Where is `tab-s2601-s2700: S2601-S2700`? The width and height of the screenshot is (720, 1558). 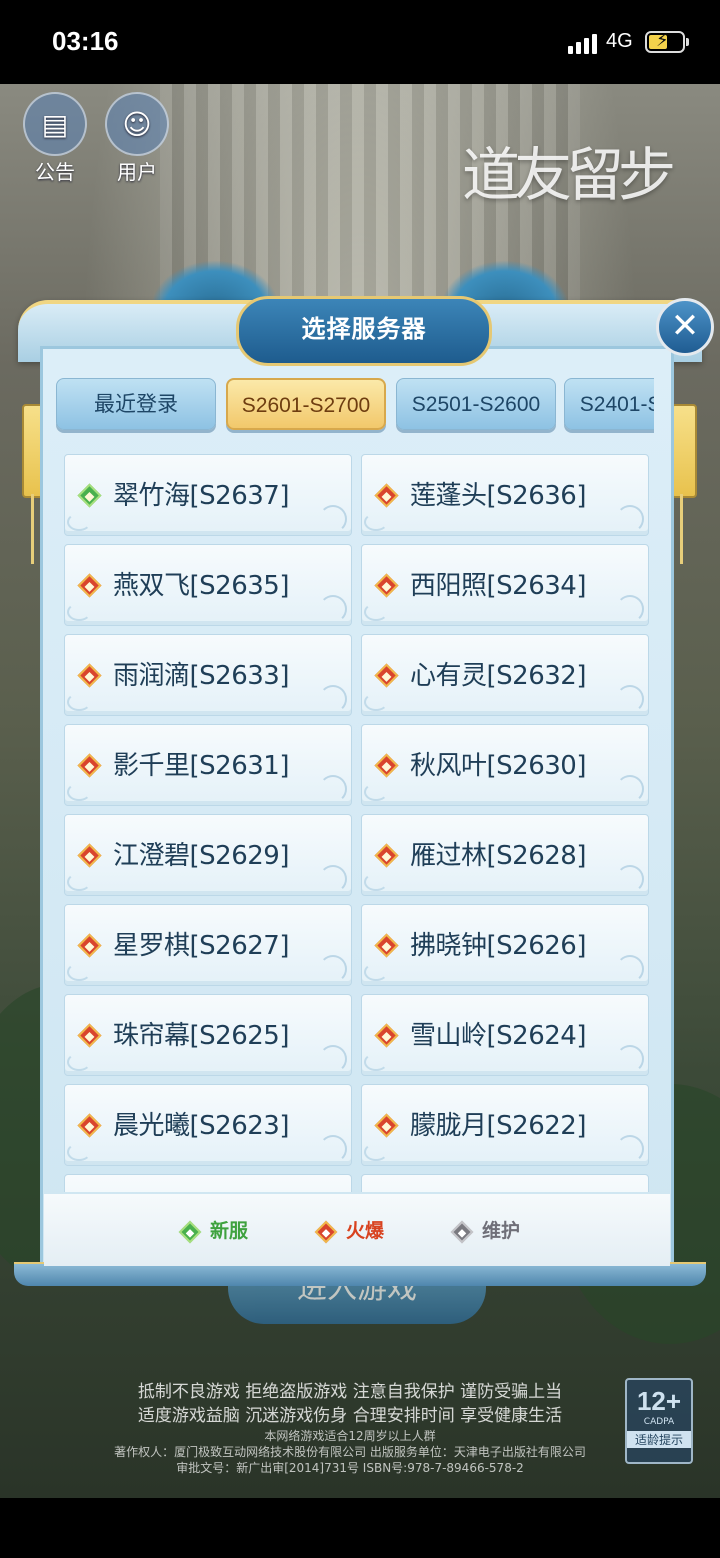 tab-s2601-s2700: S2601-S2700 is located at coordinates (306, 404).